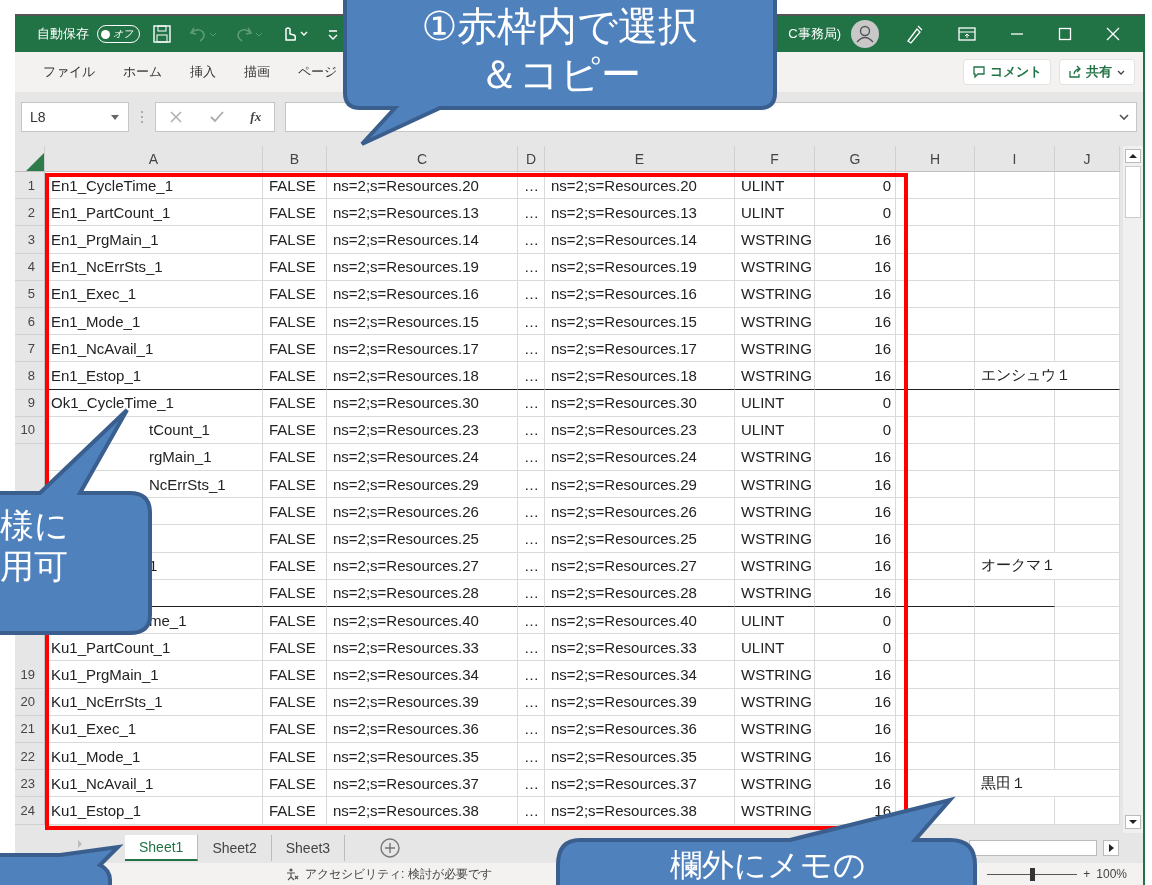 This screenshot has height=885, width=1152. I want to click on share-button: 共有, so click(1097, 72).